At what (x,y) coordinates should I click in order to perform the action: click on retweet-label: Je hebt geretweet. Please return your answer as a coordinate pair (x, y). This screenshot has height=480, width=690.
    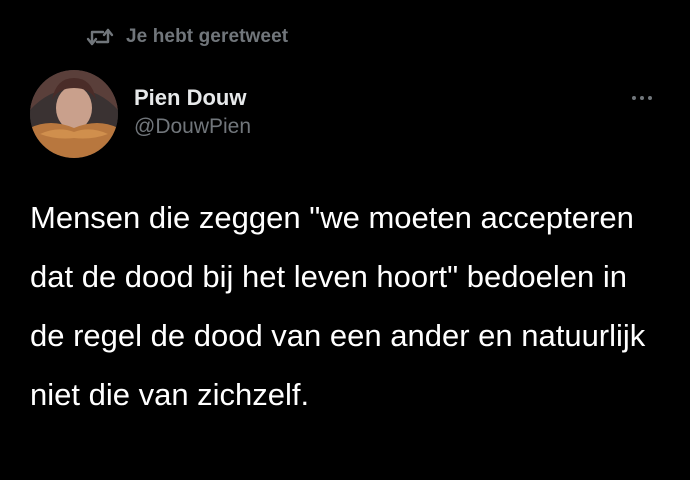
    Looking at the image, I should click on (207, 36).